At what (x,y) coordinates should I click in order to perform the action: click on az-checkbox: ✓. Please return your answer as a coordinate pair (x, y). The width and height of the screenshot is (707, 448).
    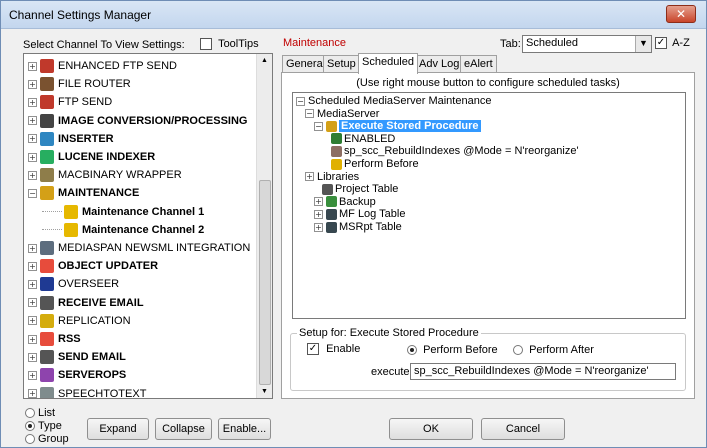
    Looking at the image, I should click on (661, 43).